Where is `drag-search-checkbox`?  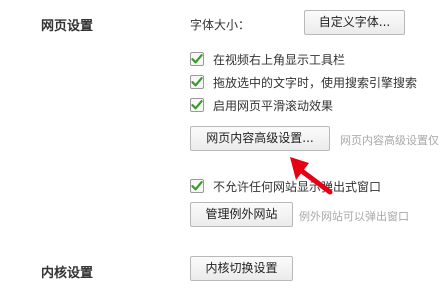
drag-search-checkbox is located at coordinates (197, 82).